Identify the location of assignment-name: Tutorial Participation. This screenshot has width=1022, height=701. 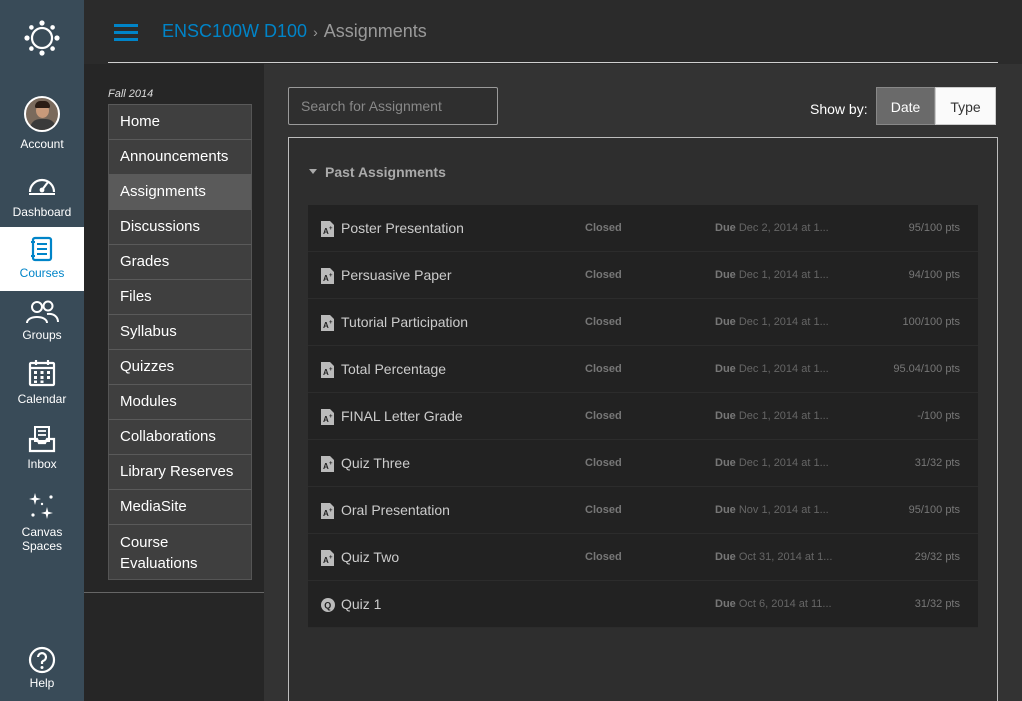
(404, 322).